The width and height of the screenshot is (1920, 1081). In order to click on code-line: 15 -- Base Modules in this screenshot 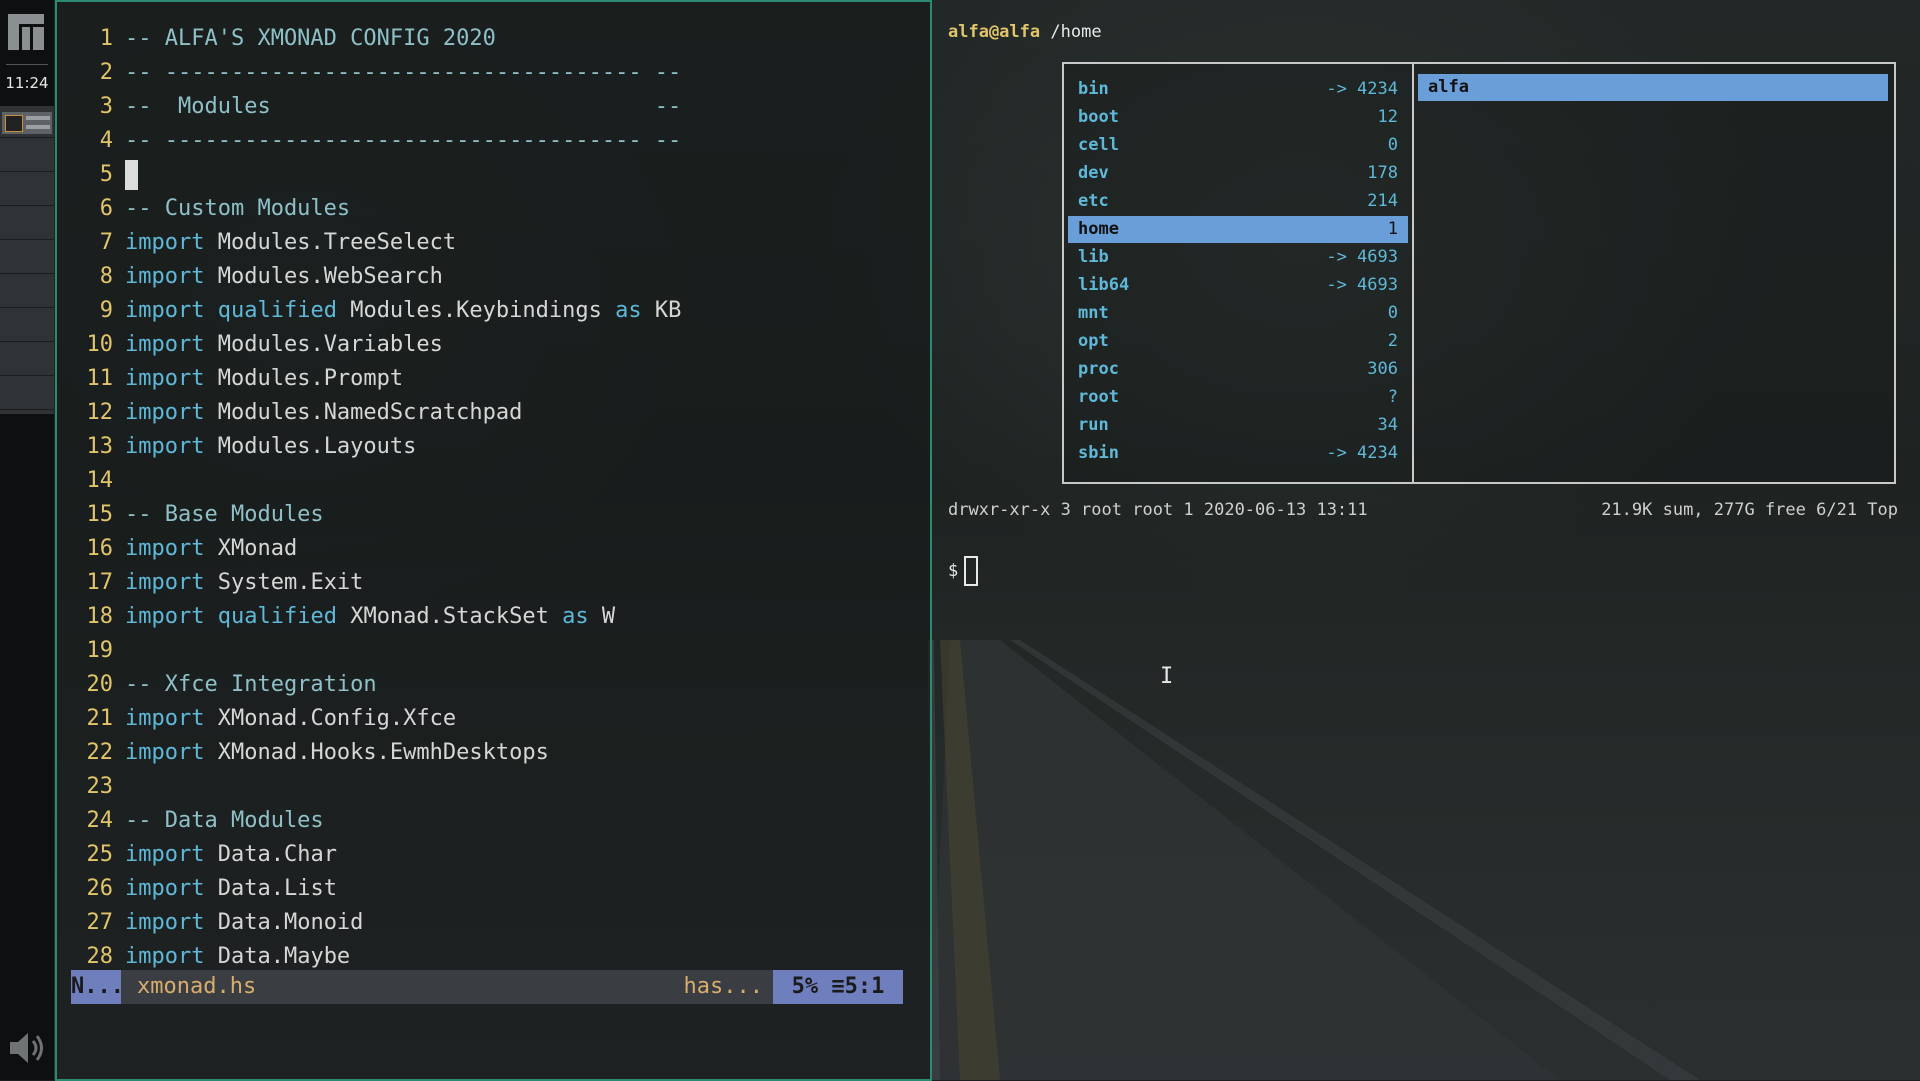, I will do `click(190, 515)`.